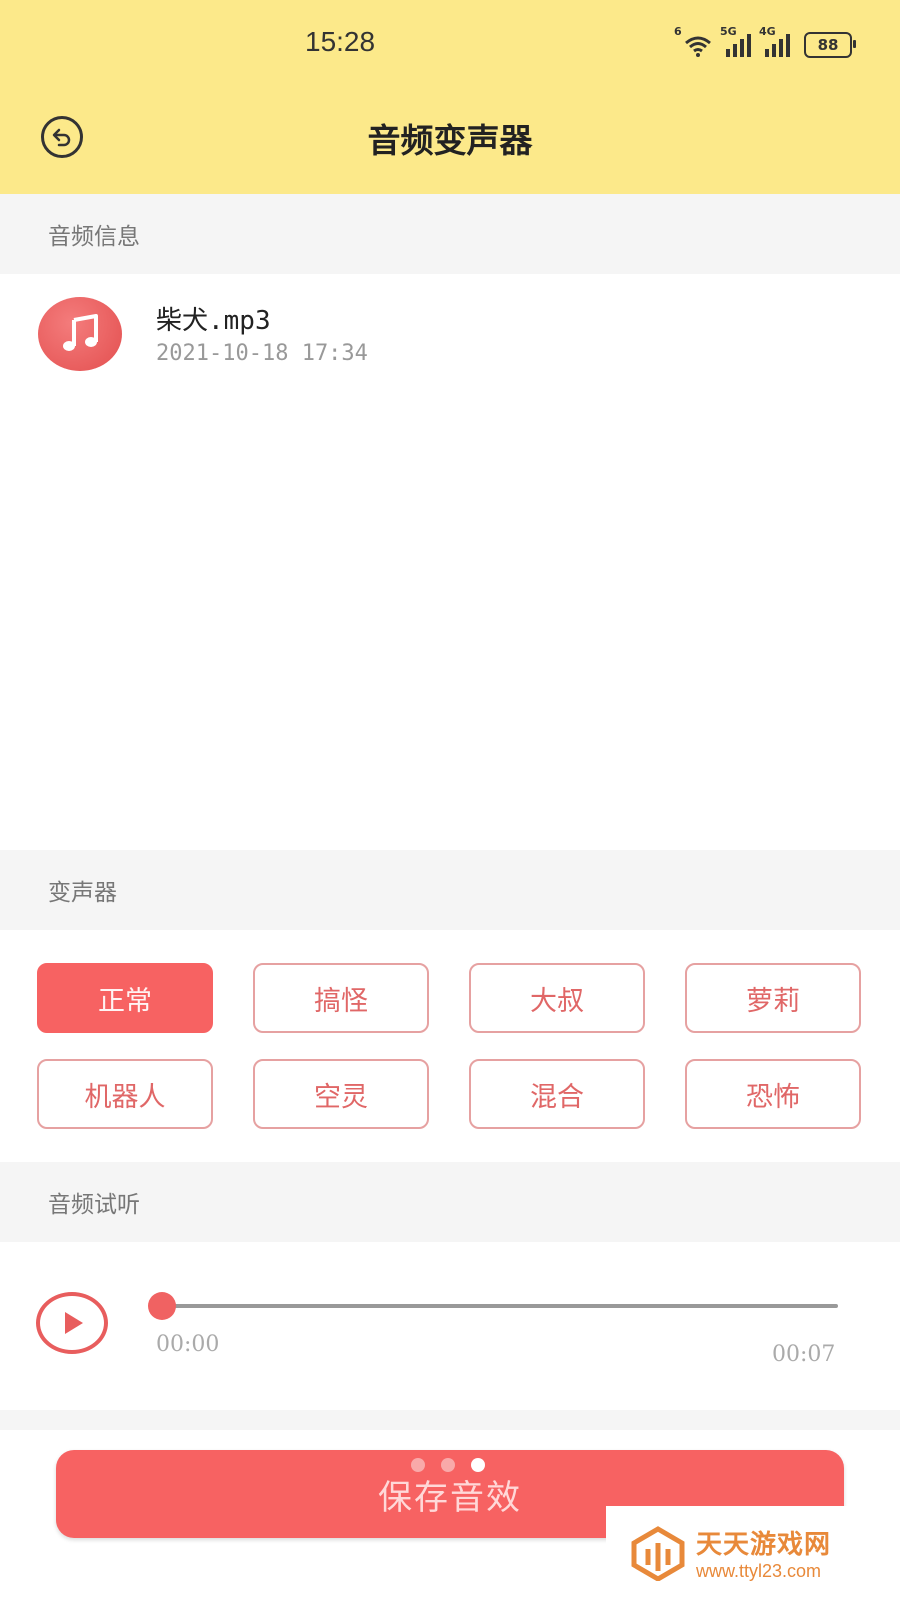  What do you see at coordinates (188, 1344) in the screenshot?
I see `current-time: 00:00` at bounding box center [188, 1344].